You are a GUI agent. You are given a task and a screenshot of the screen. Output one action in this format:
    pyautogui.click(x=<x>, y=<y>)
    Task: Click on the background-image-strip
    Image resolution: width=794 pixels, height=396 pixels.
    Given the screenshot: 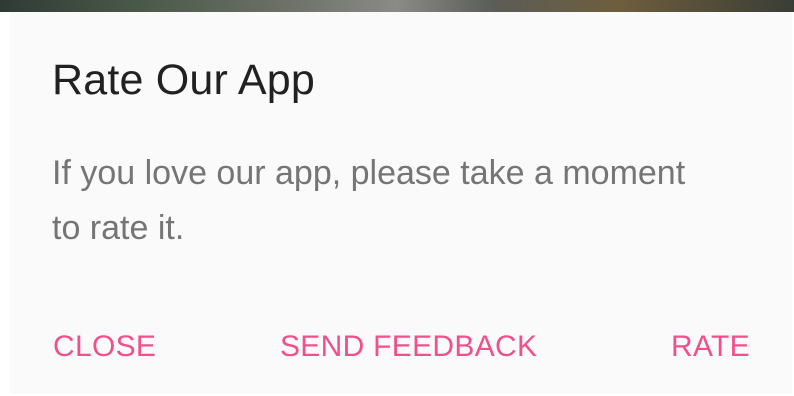 What is the action you would take?
    pyautogui.click(x=397, y=6)
    